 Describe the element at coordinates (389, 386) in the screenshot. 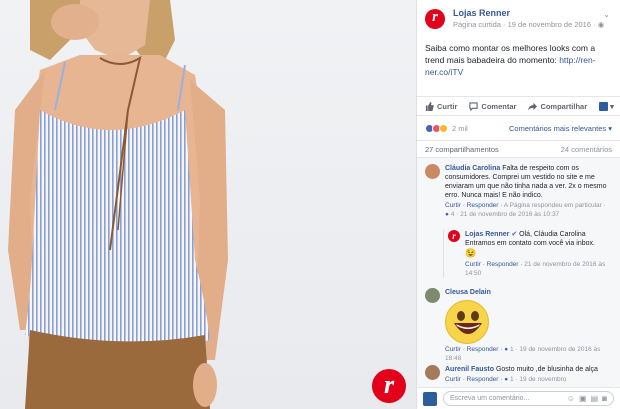

I see `brand-logo: r` at that location.